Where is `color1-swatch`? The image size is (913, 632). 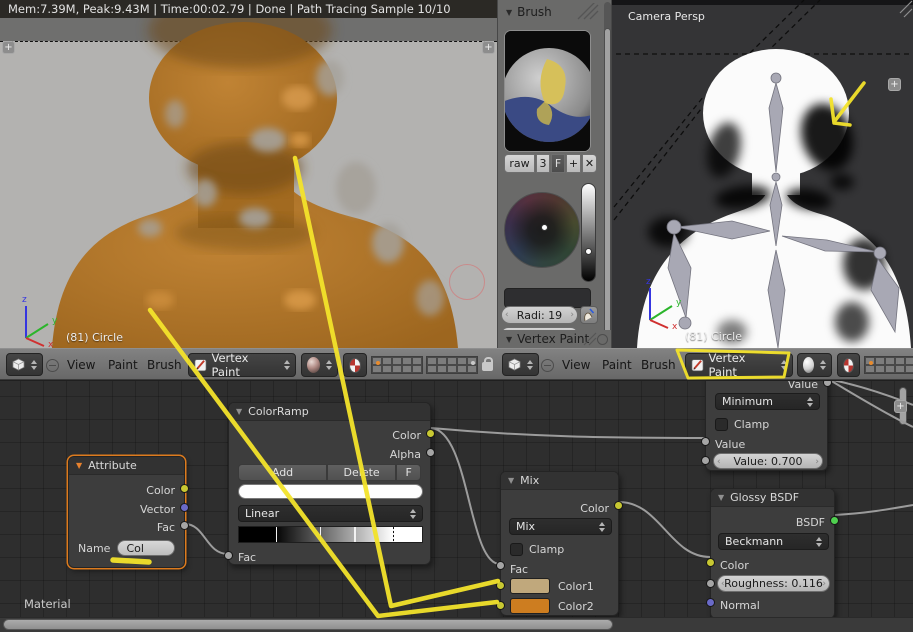 color1-swatch is located at coordinates (530, 586).